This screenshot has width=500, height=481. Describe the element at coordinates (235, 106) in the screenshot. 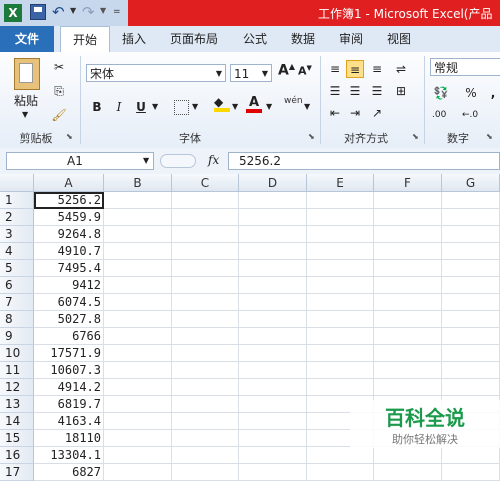

I see `fill-color-dropdown-icon: ▼` at that location.